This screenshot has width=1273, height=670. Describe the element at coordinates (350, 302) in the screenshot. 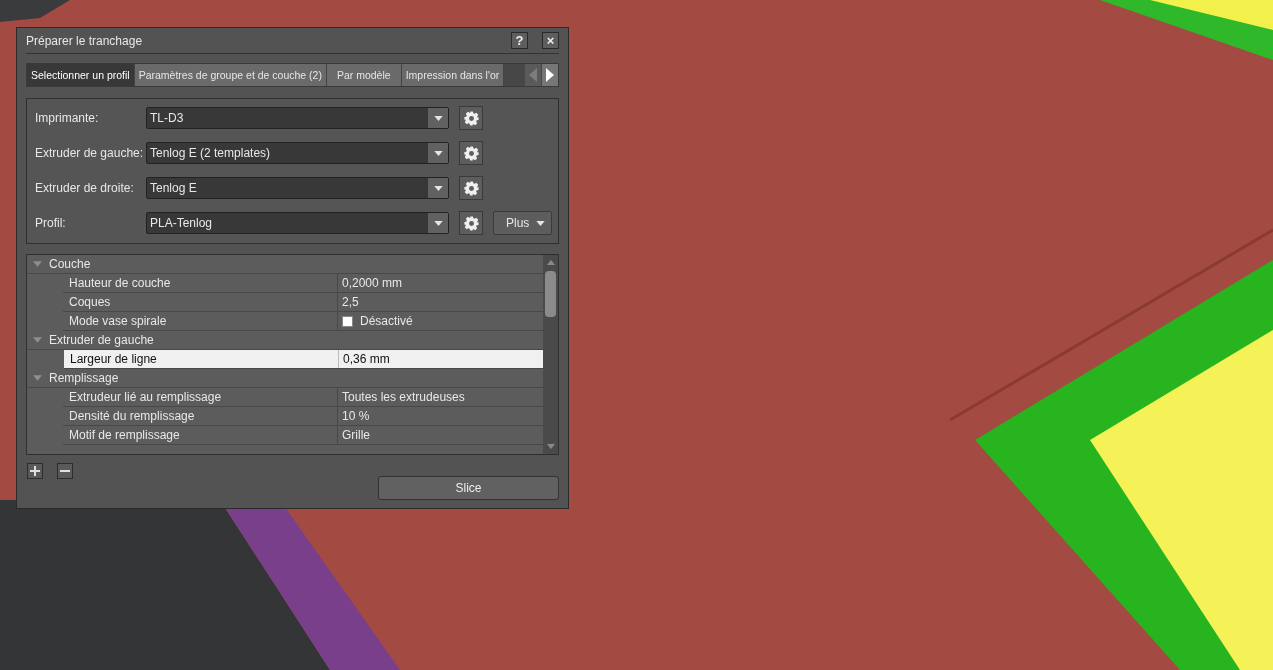

I see `property-value: 2,5` at that location.